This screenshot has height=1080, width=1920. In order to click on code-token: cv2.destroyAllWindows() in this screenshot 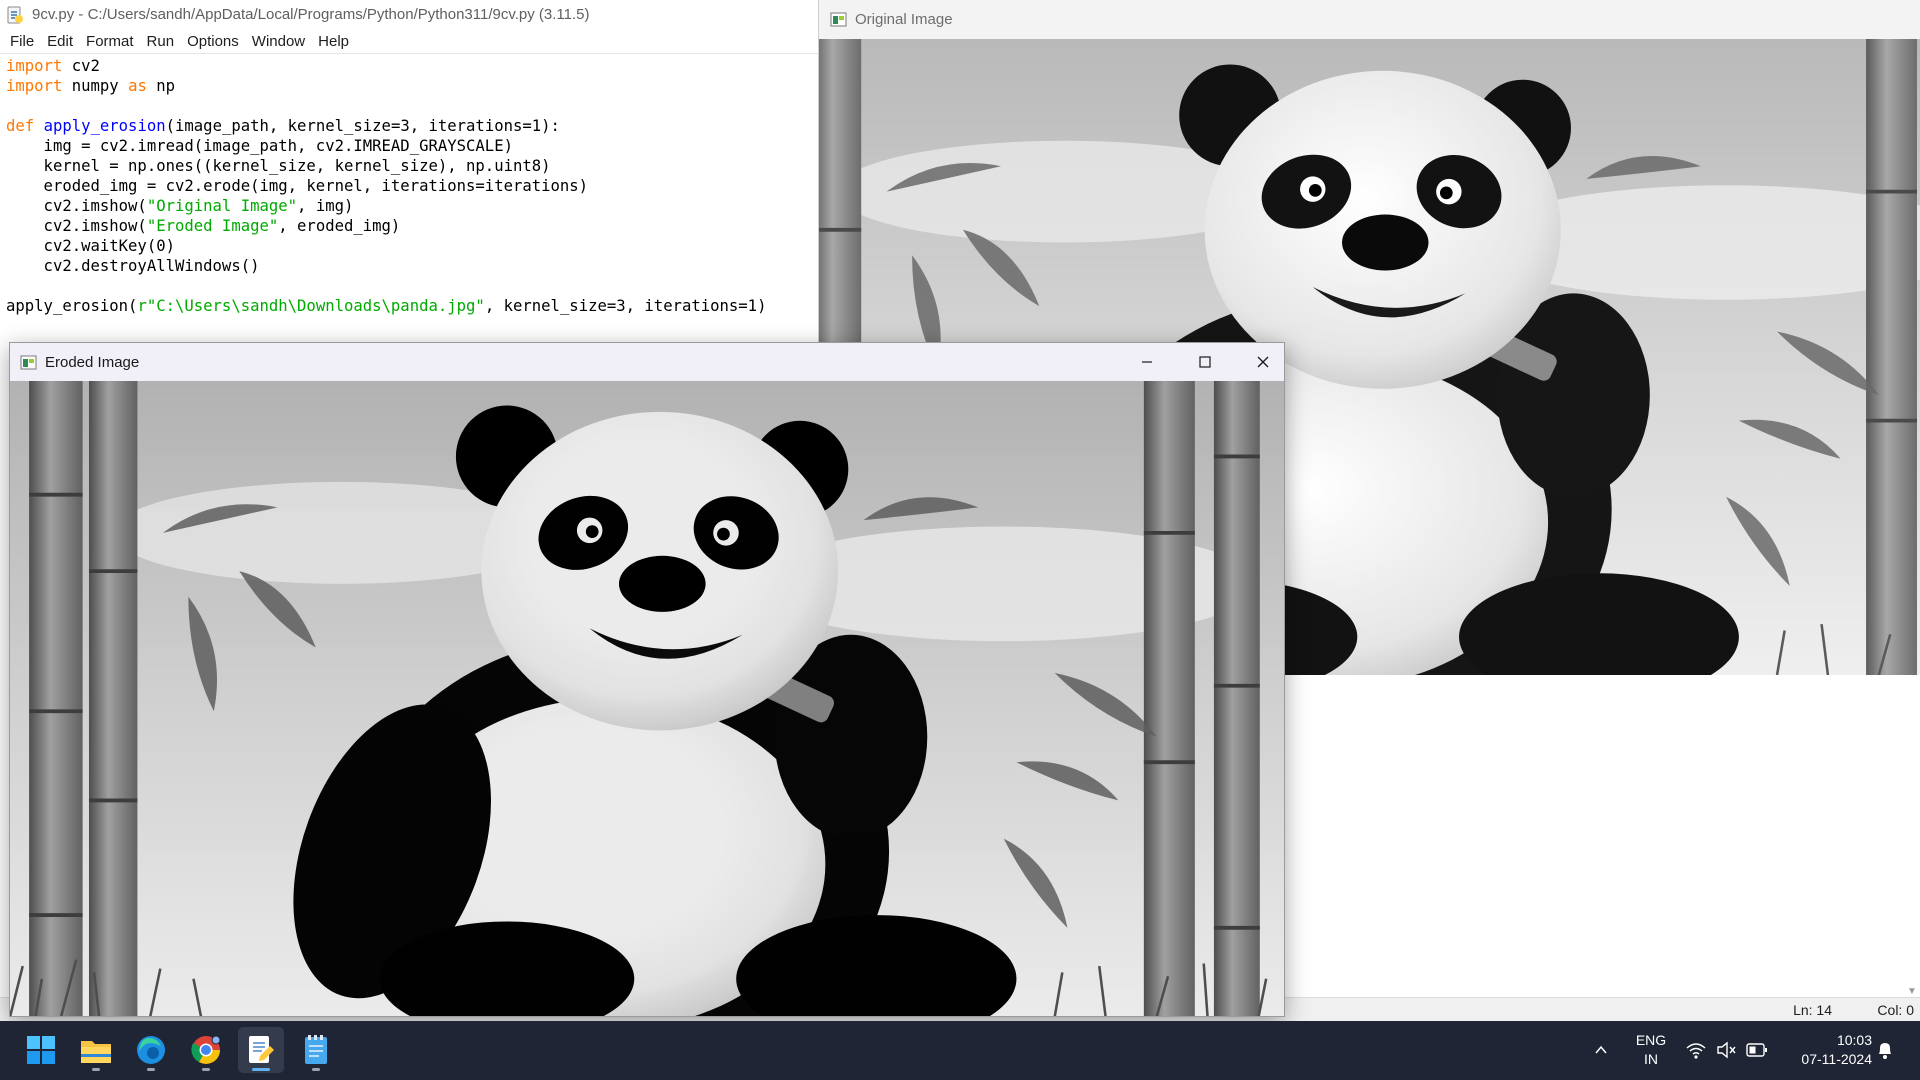, I will do `click(133, 266)`.